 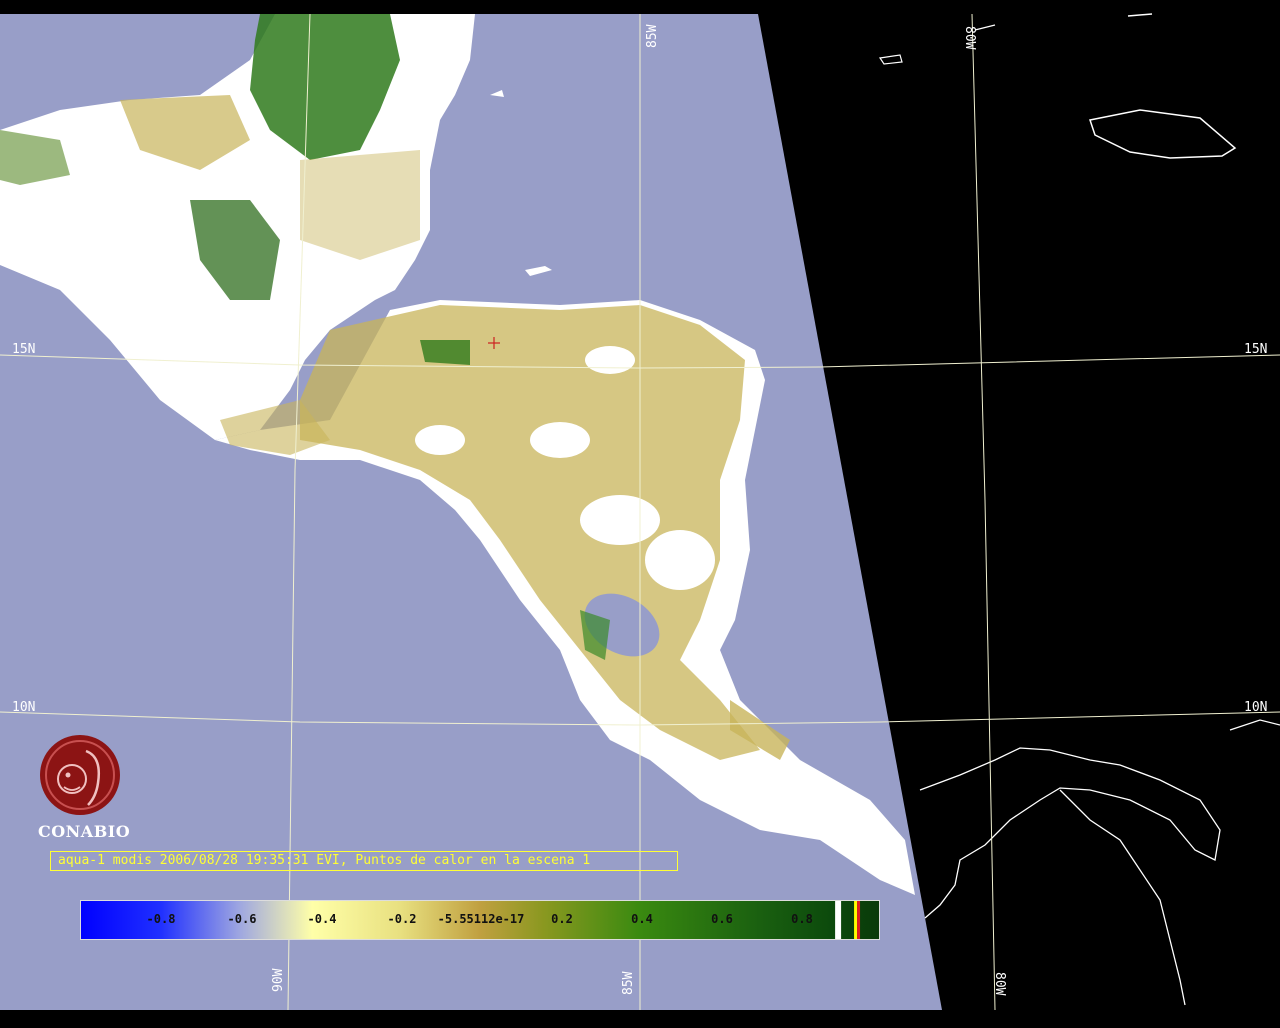 I want to click on legend-tick: 0.6, so click(x=722, y=919).